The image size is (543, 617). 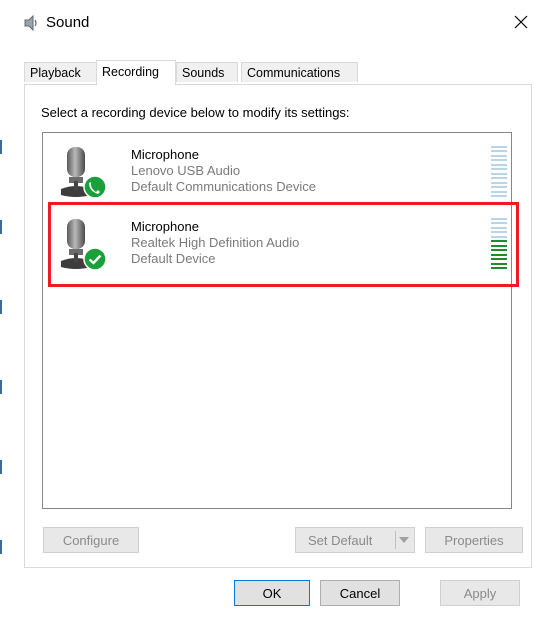 I want to click on selection-highlight, so click(x=283, y=244).